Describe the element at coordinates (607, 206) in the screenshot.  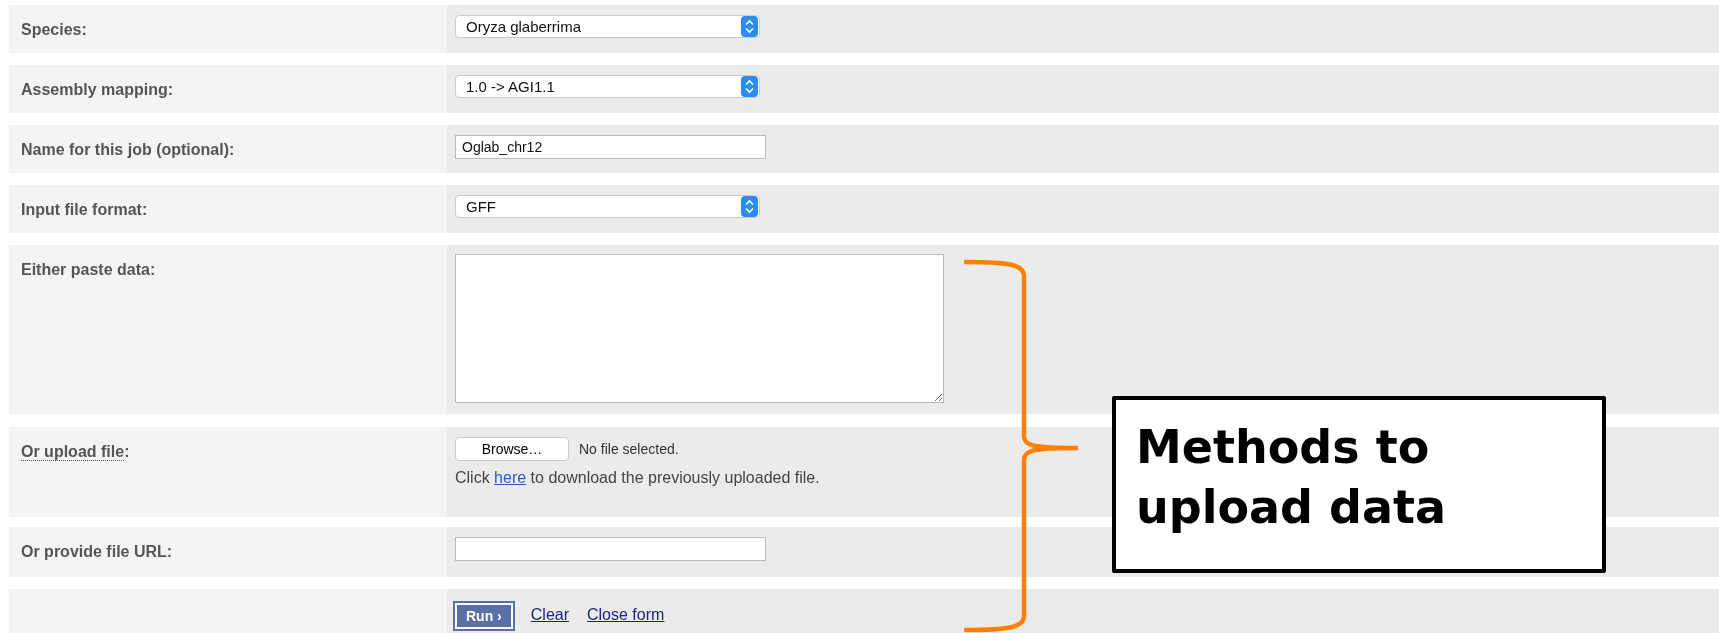
I see `dropdown: GFF` at that location.